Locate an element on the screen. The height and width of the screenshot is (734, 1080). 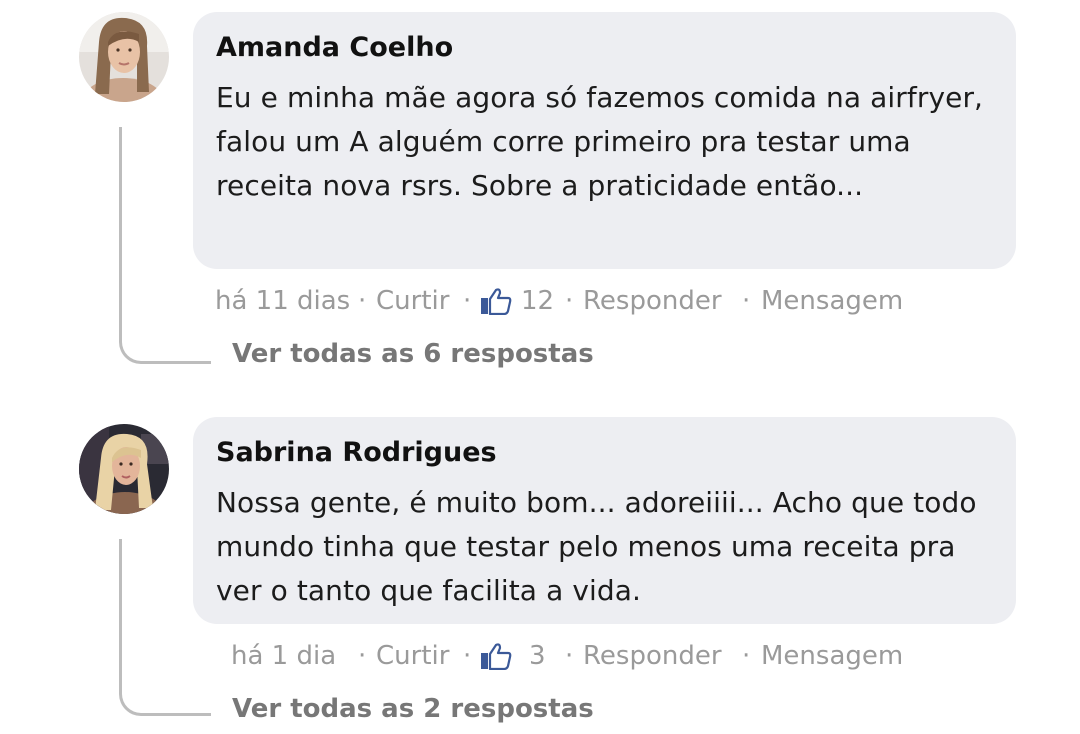
comment-author: Sabrina Rodrigues is located at coordinates (604, 453).